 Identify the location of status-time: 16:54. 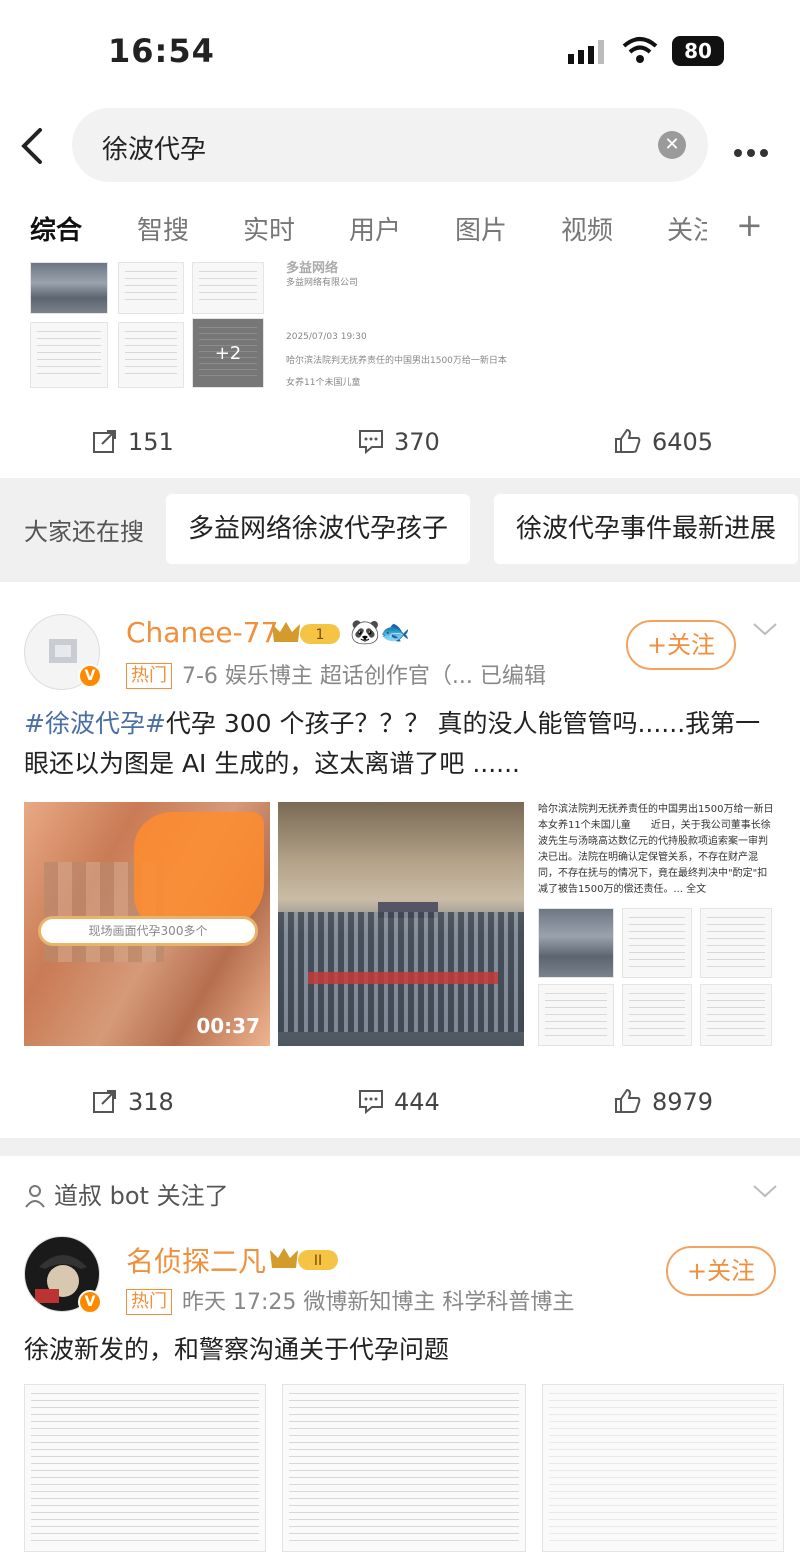
(161, 51).